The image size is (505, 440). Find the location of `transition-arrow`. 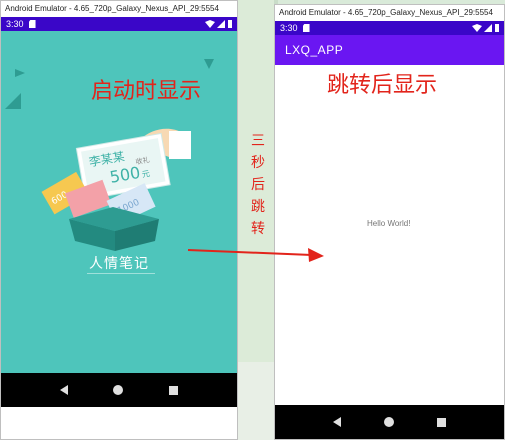

transition-arrow is located at coordinates (255, 255).